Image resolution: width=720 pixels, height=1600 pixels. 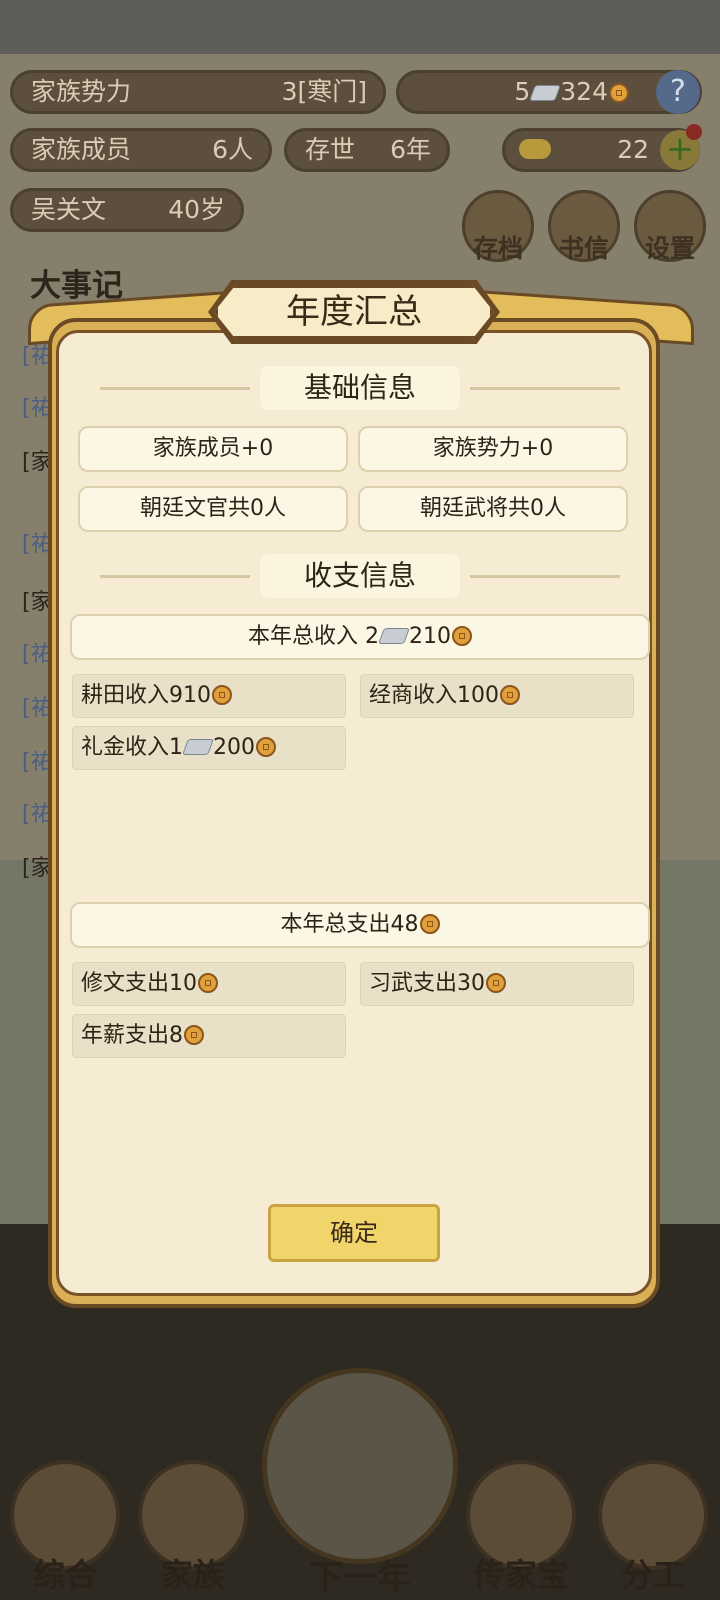 I want to click on income-total-suffix: 210, so click(x=430, y=636).